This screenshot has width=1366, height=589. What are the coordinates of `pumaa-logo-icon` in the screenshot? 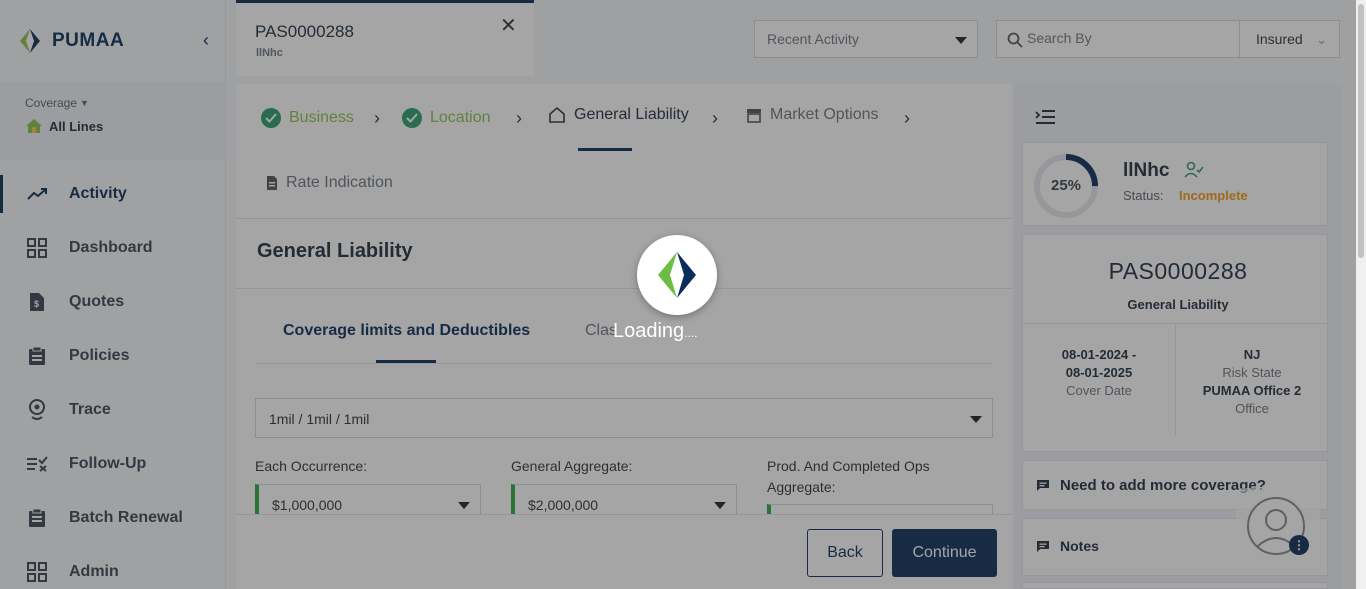 It's located at (677, 275).